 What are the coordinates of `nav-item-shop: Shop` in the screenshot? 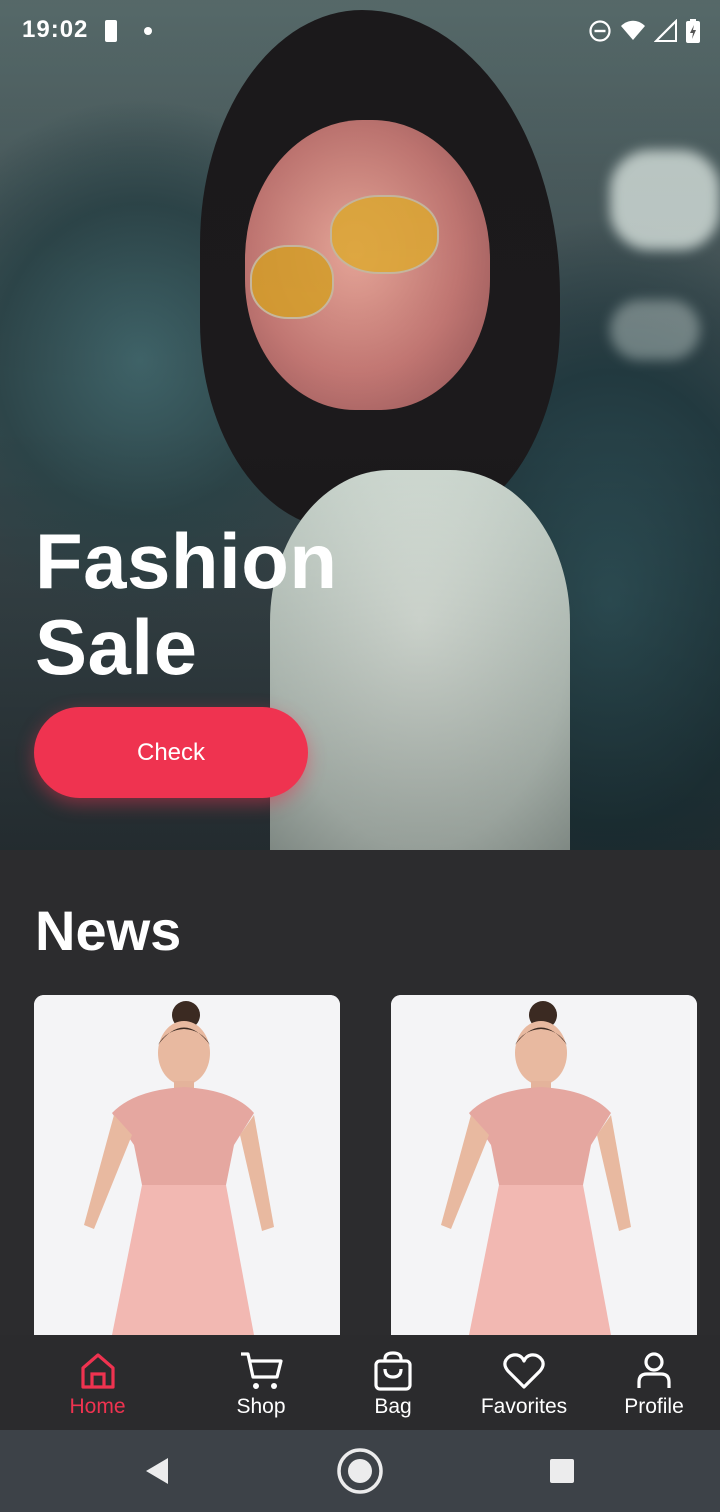 It's located at (261, 1382).